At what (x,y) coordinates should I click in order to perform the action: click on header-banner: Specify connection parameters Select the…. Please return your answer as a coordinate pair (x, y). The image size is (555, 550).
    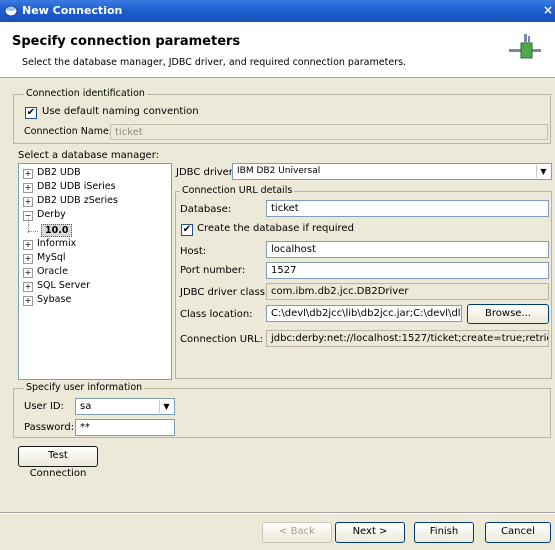
    Looking at the image, I should click on (277, 50).